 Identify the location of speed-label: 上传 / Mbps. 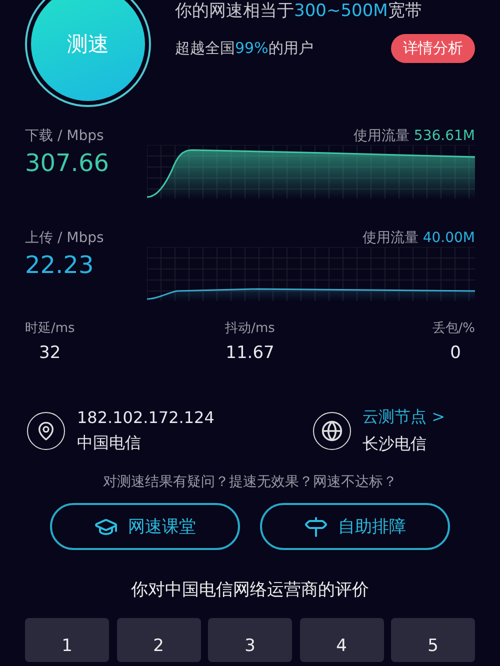
(64, 238).